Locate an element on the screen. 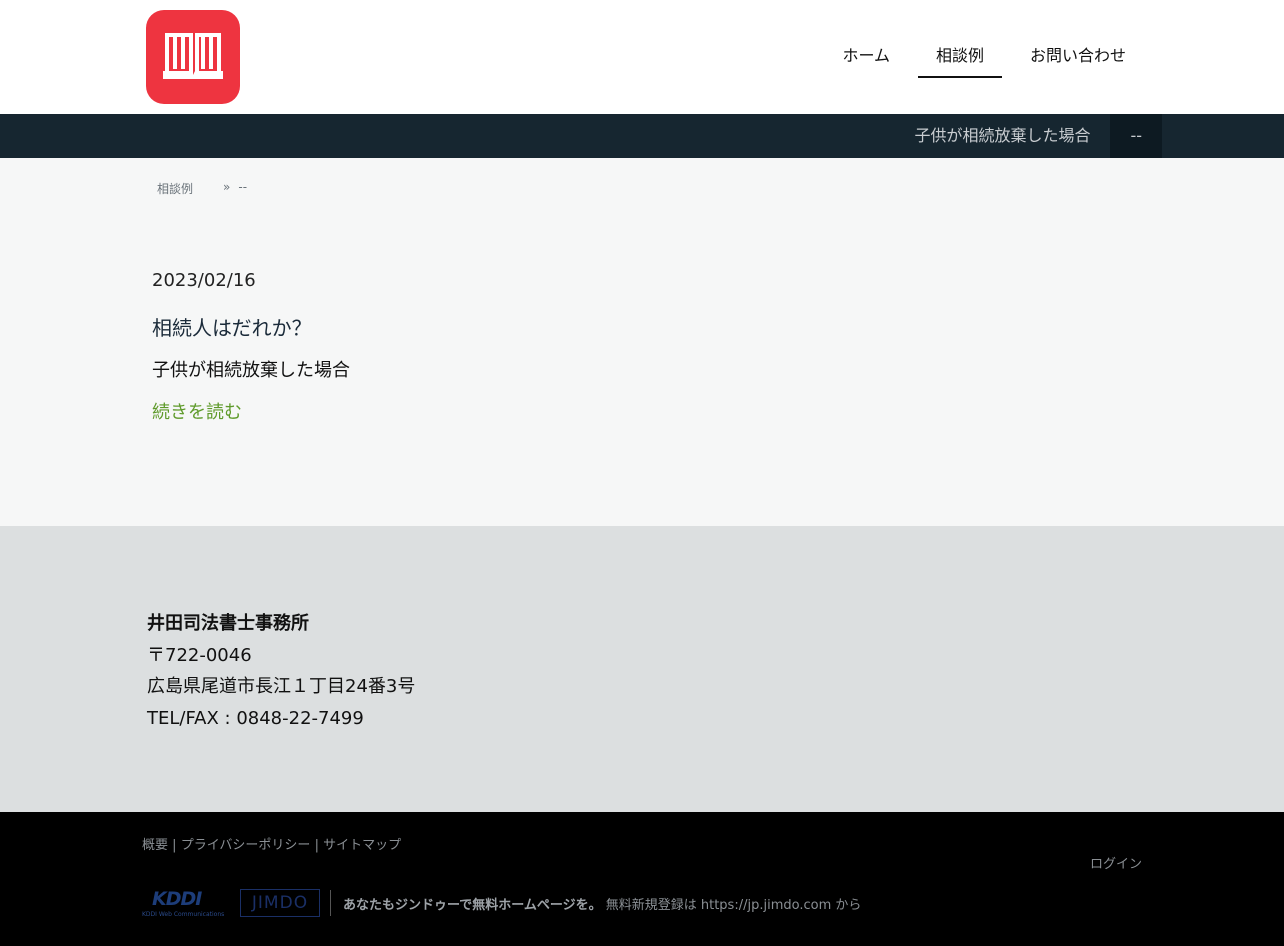 The height and width of the screenshot is (946, 1284). book-icon is located at coordinates (193, 56).